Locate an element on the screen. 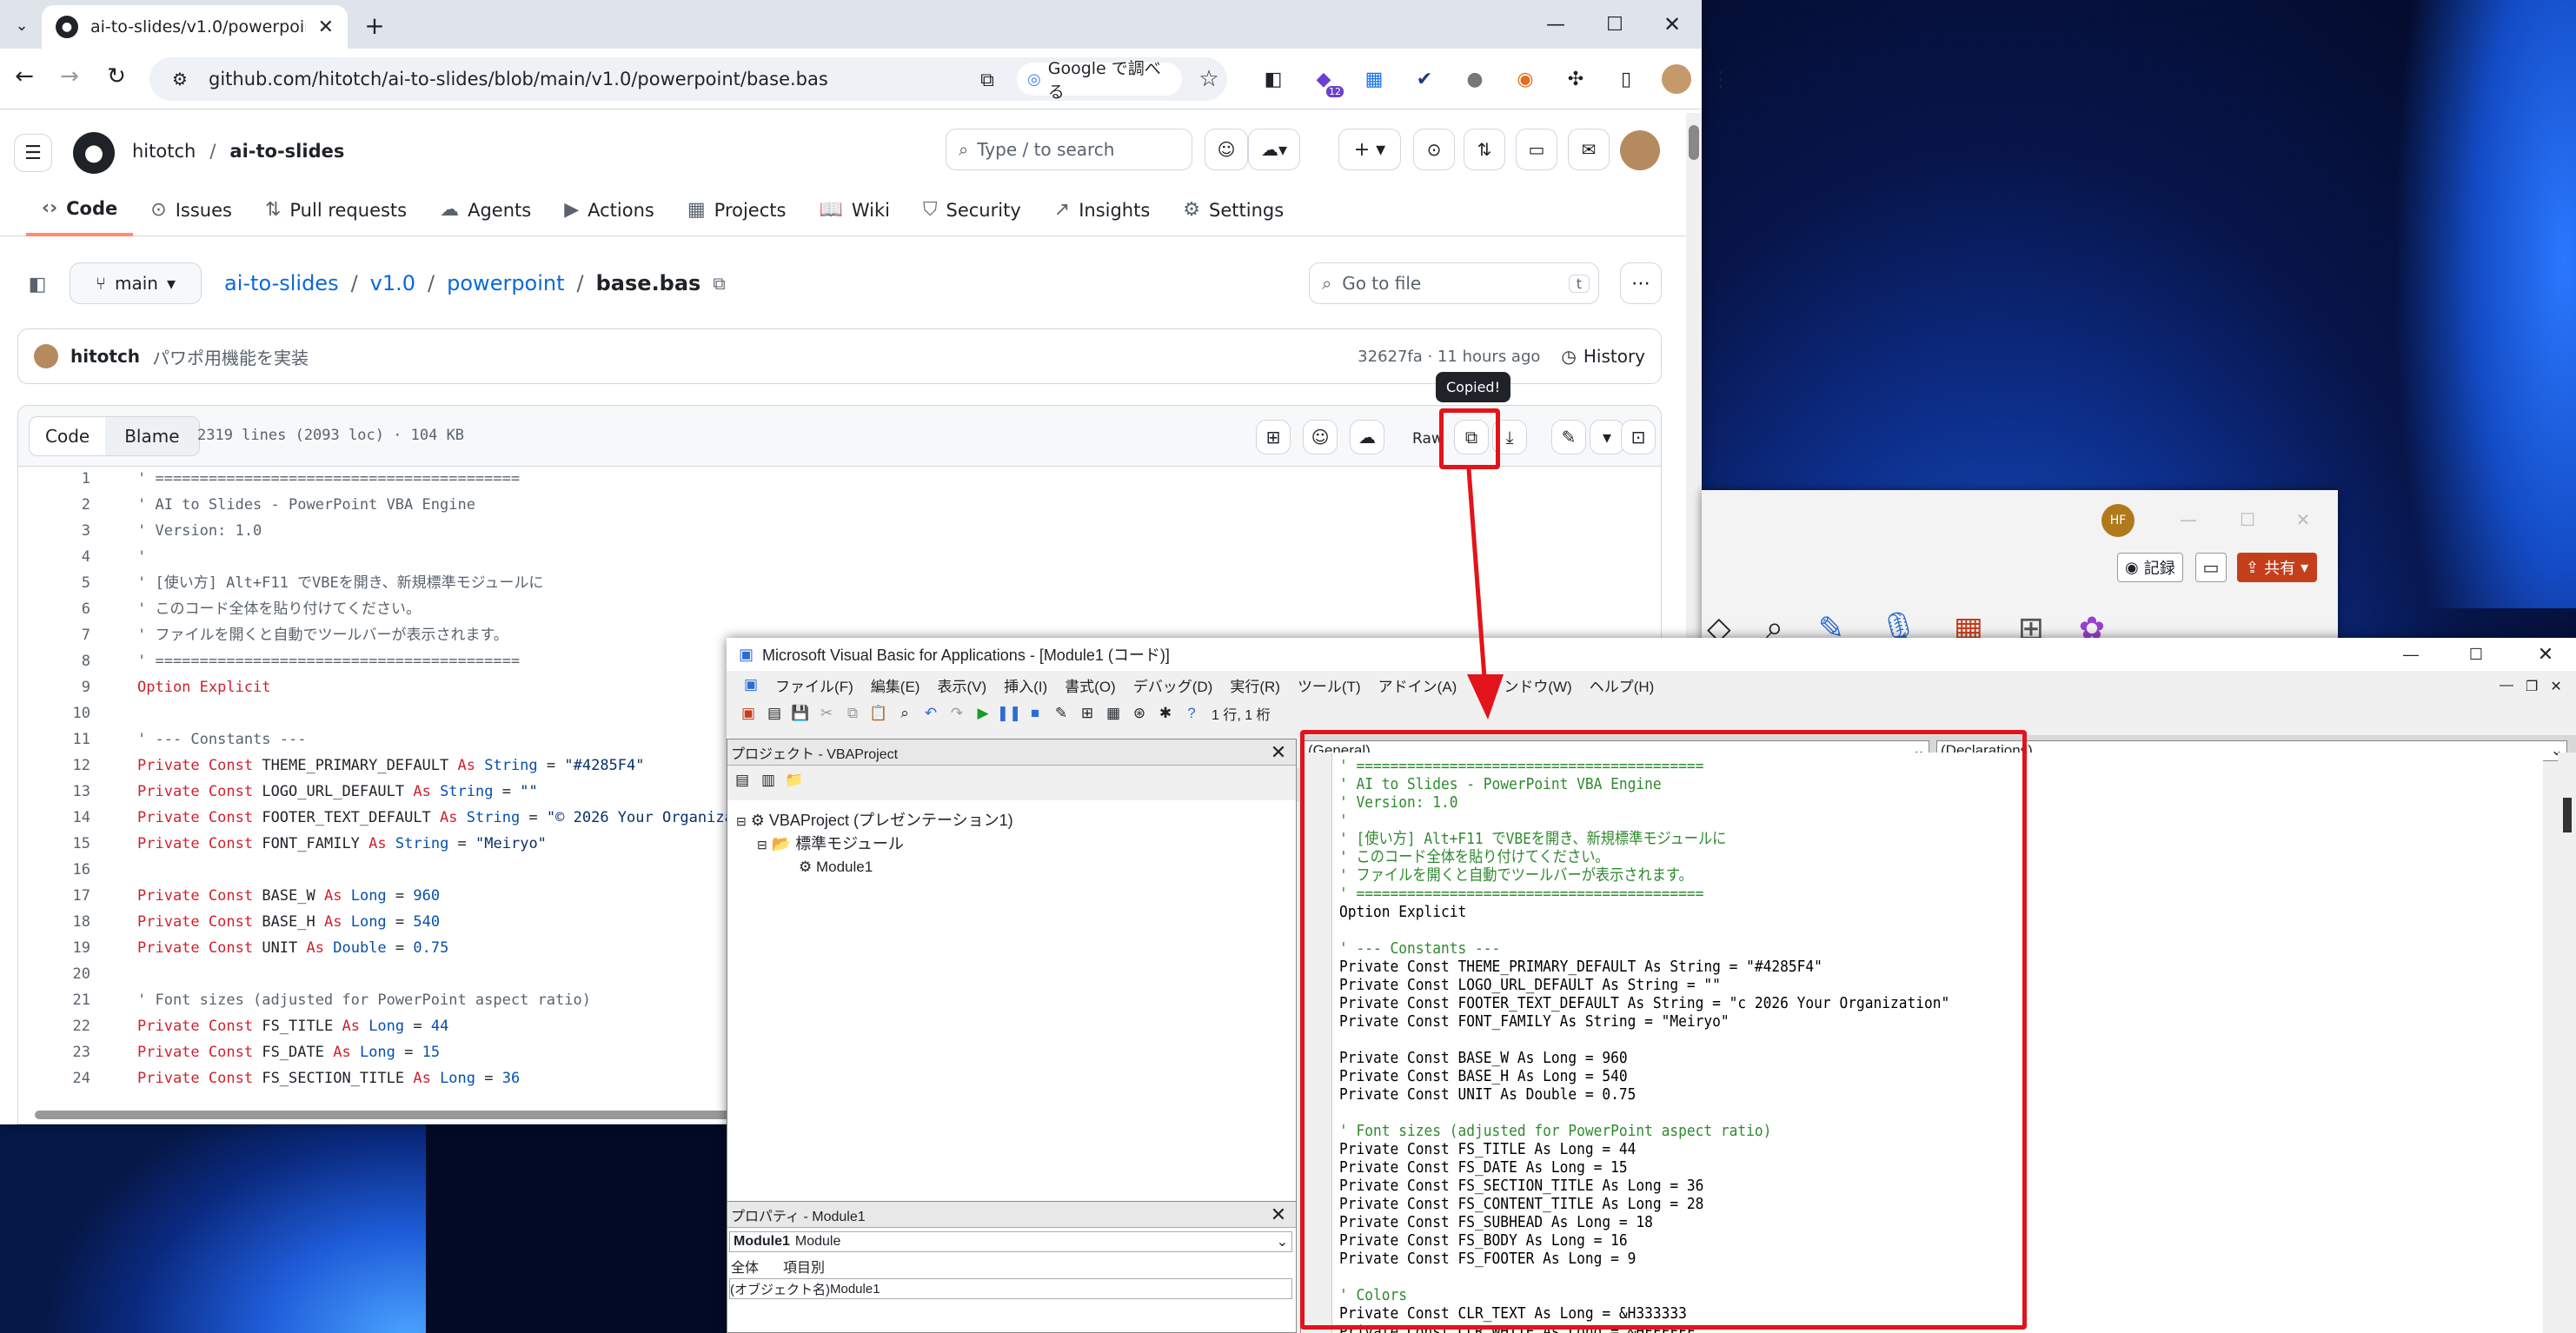  edit-dropdown-icon: ▾ is located at coordinates (1607, 437).